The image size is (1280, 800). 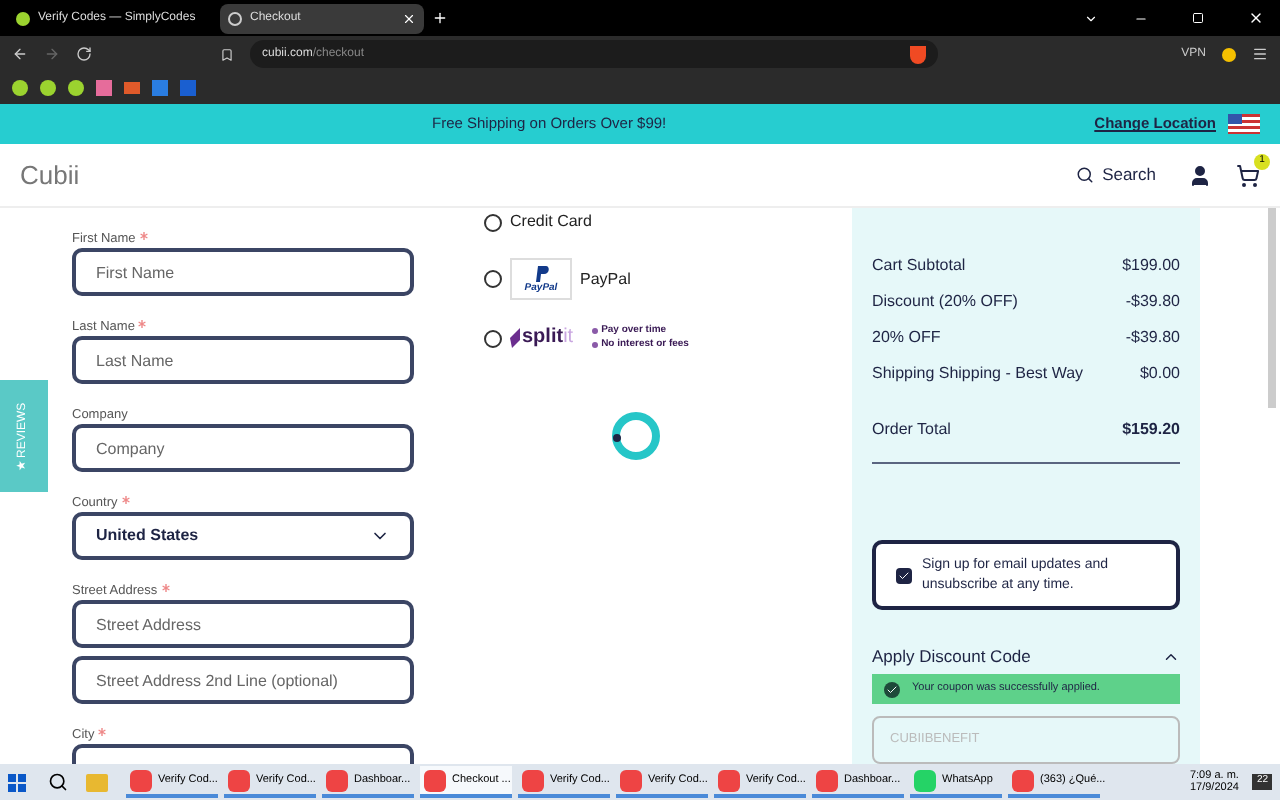 What do you see at coordinates (892, 689) in the screenshot?
I see `check-circle-icon` at bounding box center [892, 689].